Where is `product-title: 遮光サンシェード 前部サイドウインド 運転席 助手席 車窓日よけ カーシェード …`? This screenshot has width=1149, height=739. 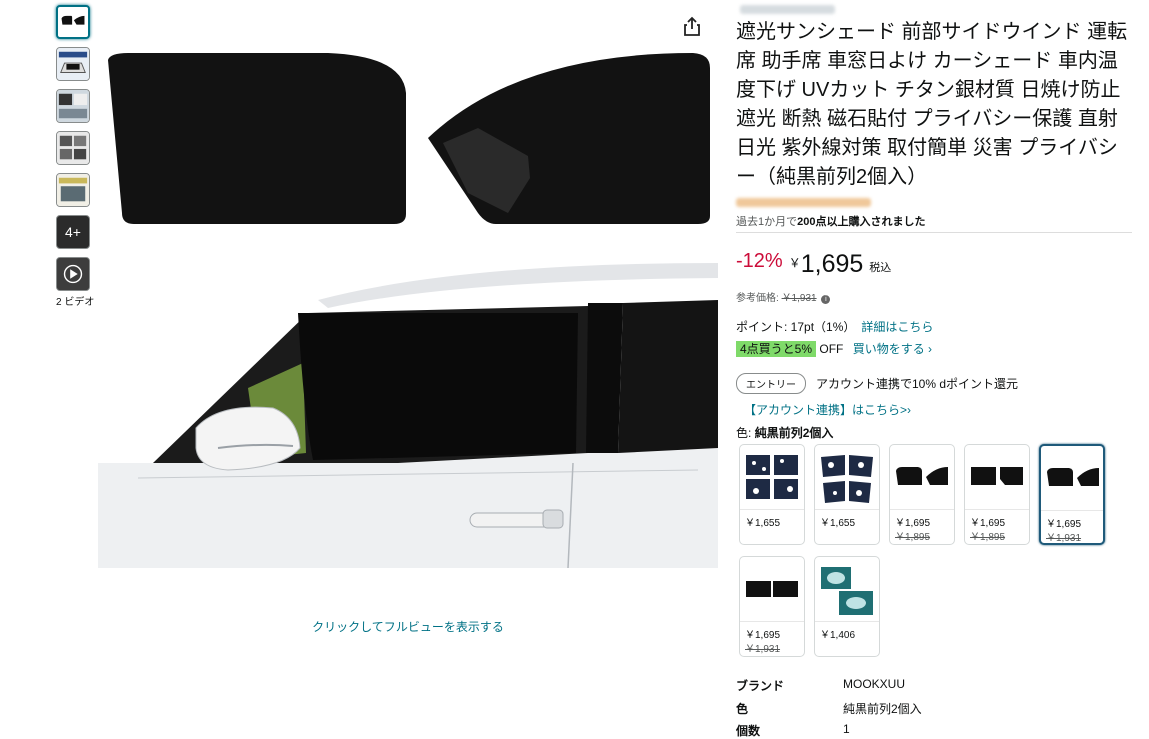
product-title: 遮光サンシェード 前部サイドウインド 運転席 助手席 車窓日よけ カーシェード … is located at coordinates (932, 104).